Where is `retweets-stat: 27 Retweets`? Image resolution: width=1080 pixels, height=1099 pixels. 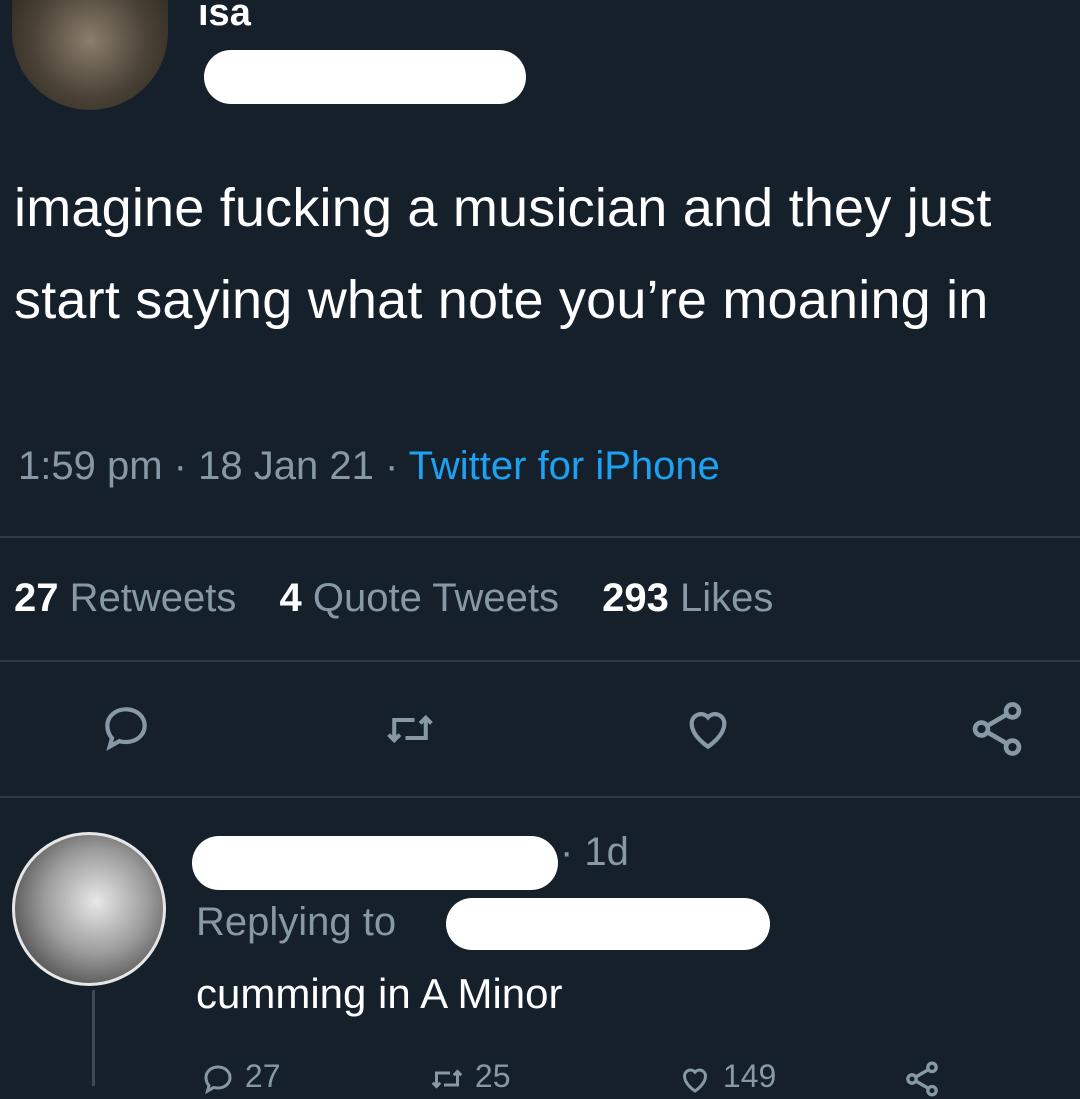 retweets-stat: 27 Retweets is located at coordinates (125, 598).